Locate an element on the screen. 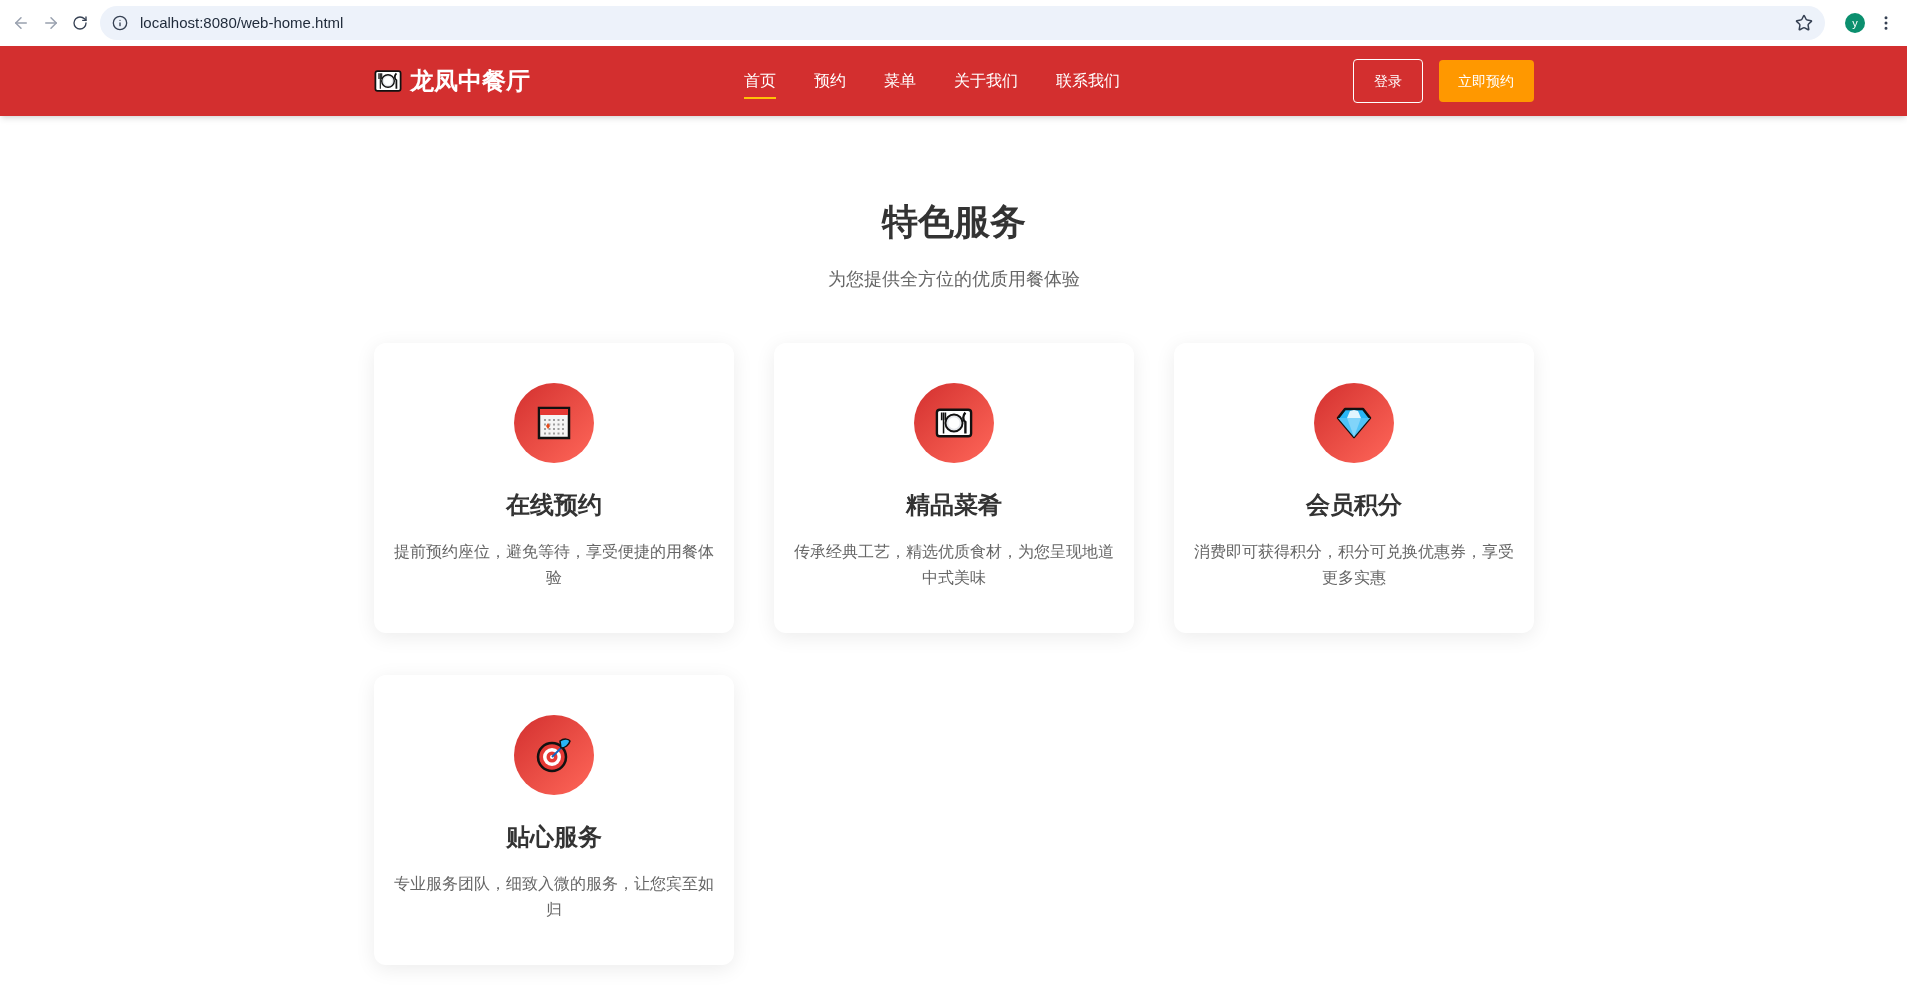 The height and width of the screenshot is (994, 1907). forward-icon is located at coordinates (51, 23).